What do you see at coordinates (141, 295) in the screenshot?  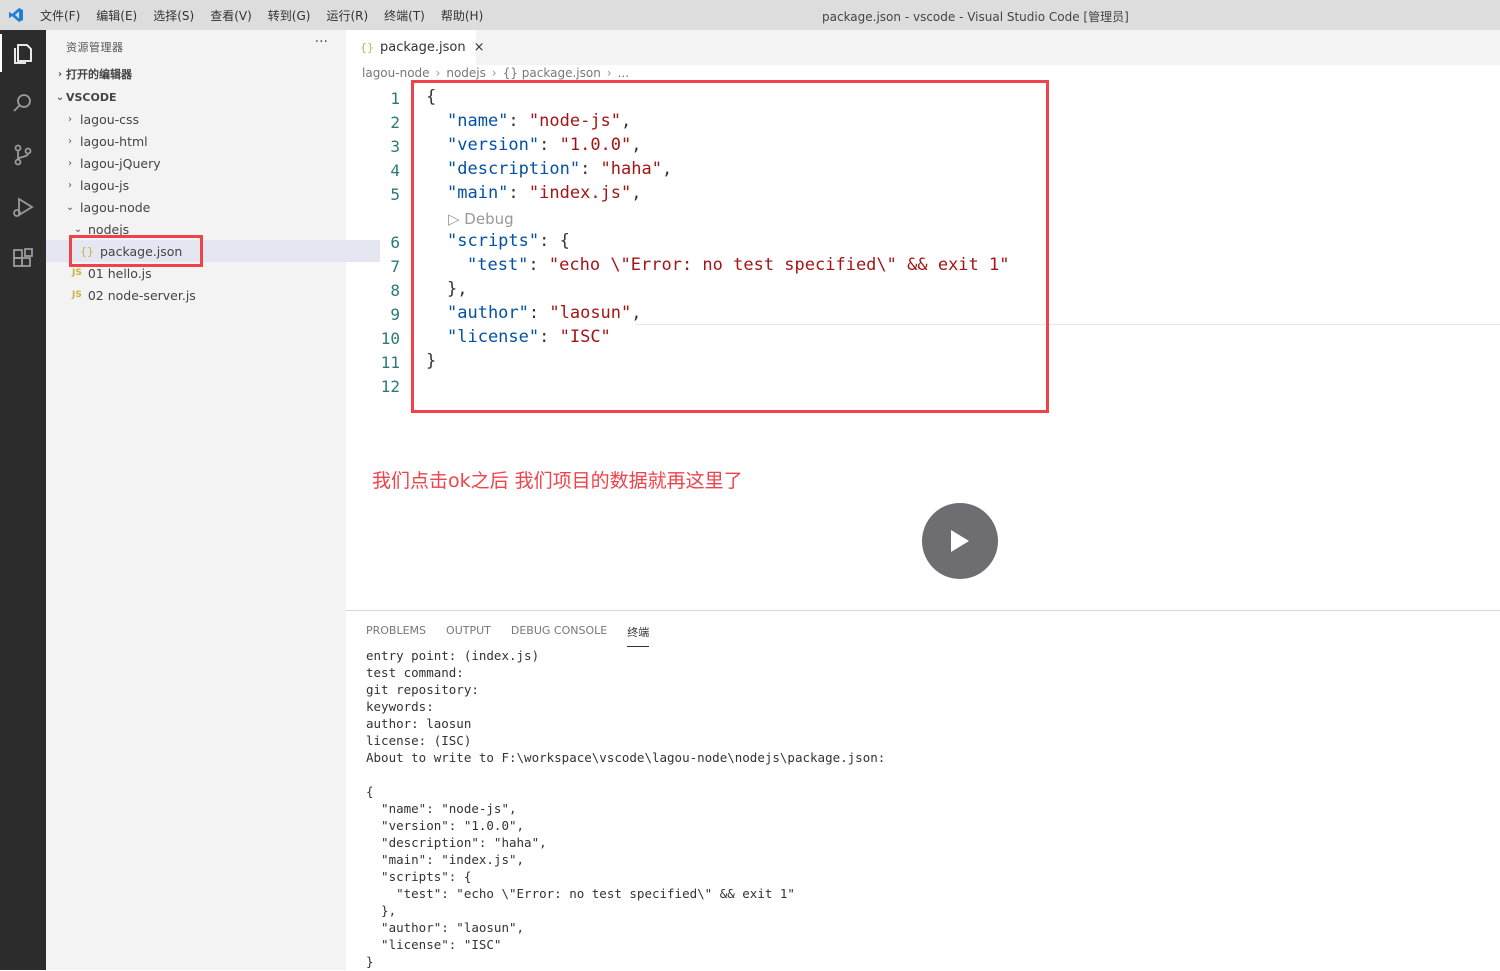 I see `file-label: 02 node-server.js` at bounding box center [141, 295].